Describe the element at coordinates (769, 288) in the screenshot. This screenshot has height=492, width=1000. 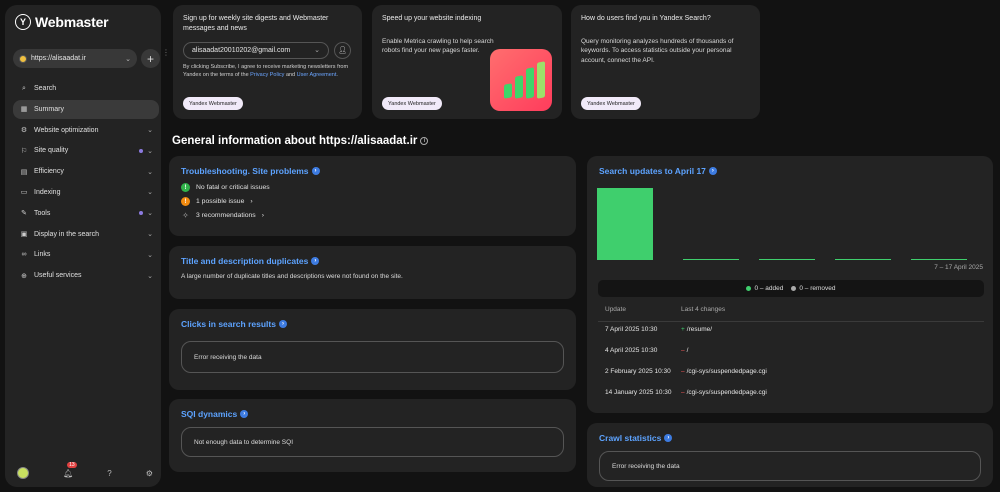
I see `legend-added-text: 0 – added` at that location.